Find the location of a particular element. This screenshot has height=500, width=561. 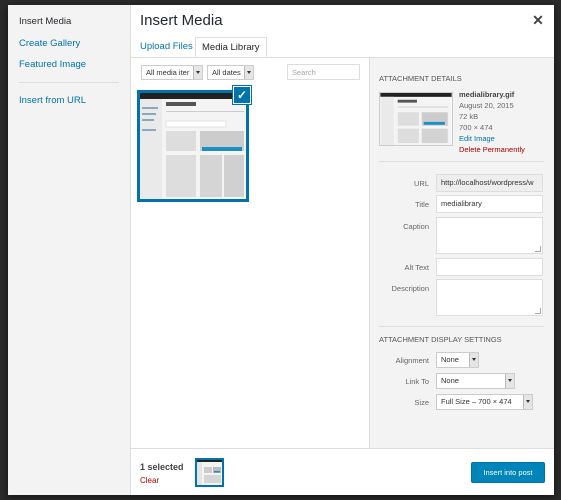

description-label: Description is located at coordinates (410, 288).